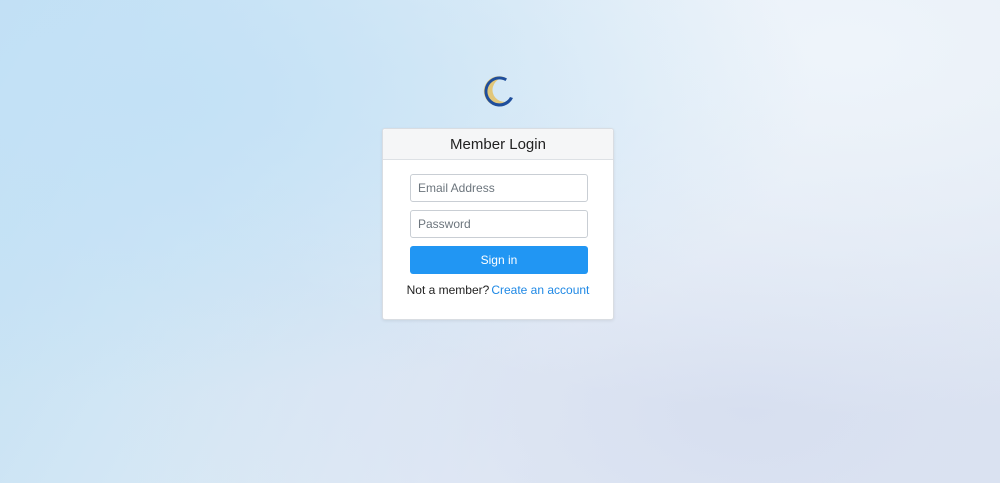  Describe the element at coordinates (499, 260) in the screenshot. I see `sign-in-button: Sign in` at that location.